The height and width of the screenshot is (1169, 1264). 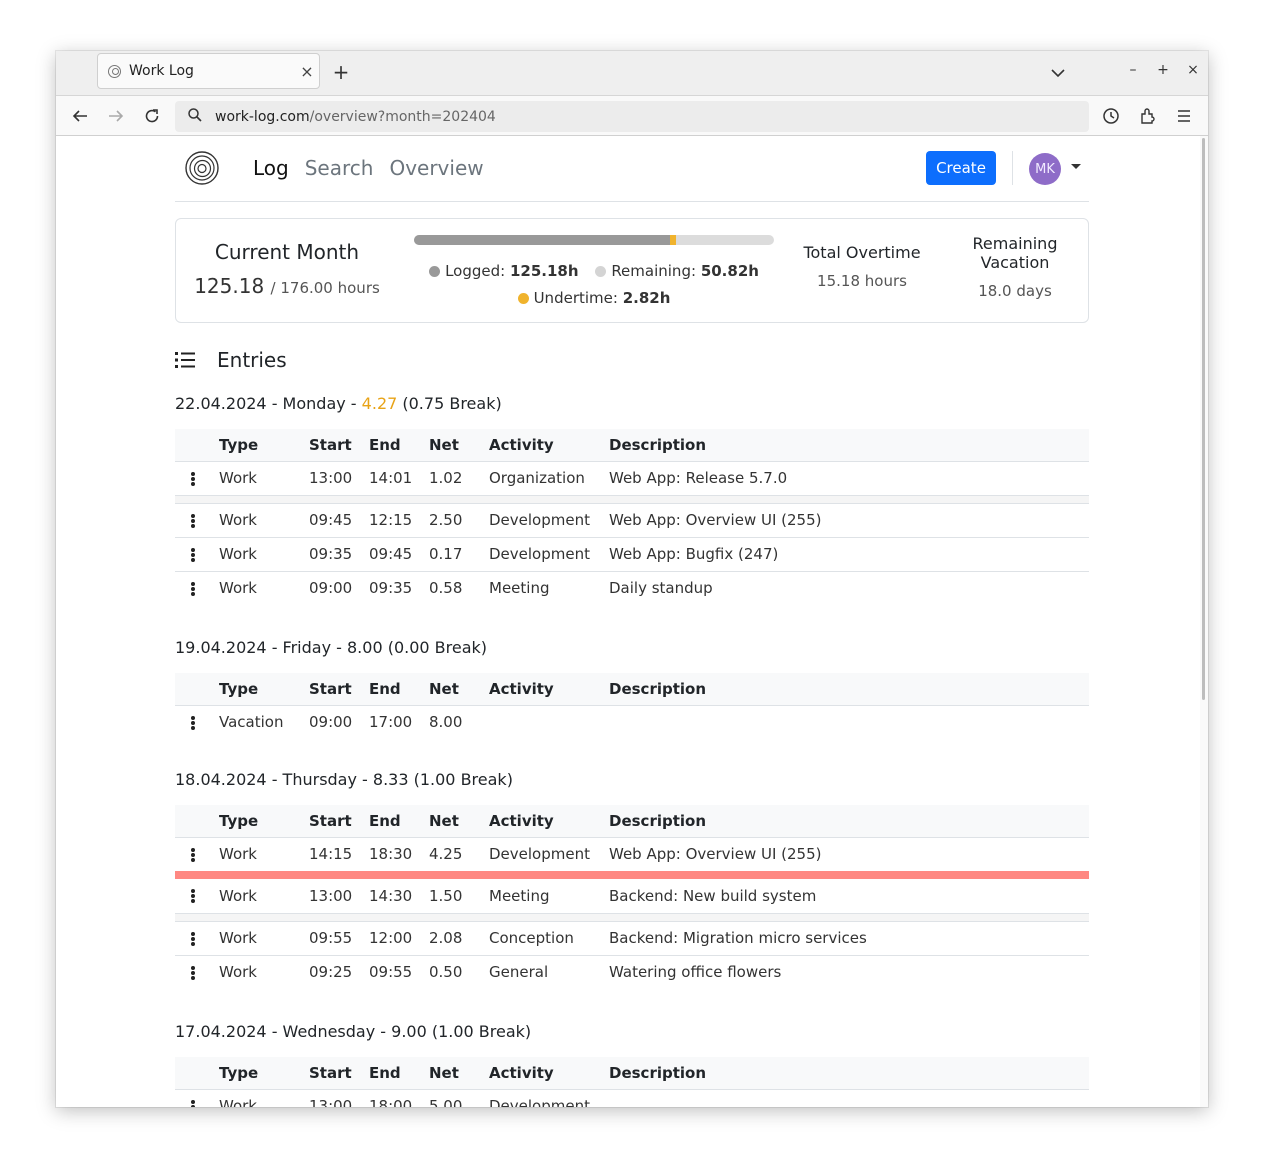 I want to click on back-arrow-icon, so click(x=80, y=116).